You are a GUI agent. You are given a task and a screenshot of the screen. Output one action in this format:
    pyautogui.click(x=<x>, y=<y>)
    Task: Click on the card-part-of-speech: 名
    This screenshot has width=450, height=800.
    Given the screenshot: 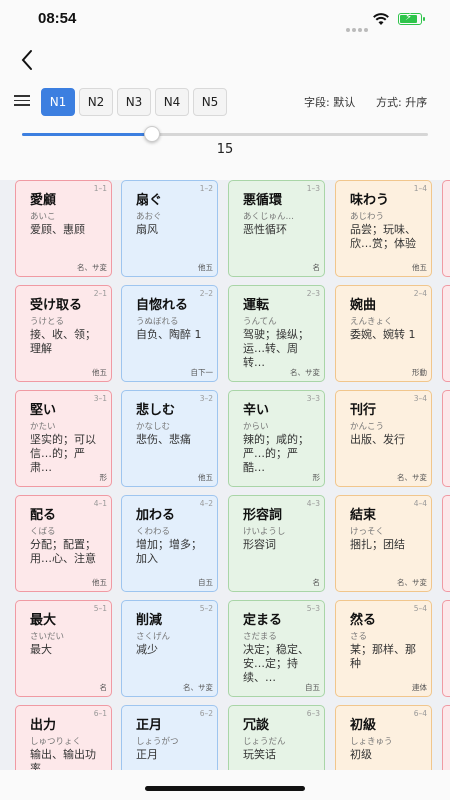 What is the action you would take?
    pyautogui.click(x=316, y=582)
    